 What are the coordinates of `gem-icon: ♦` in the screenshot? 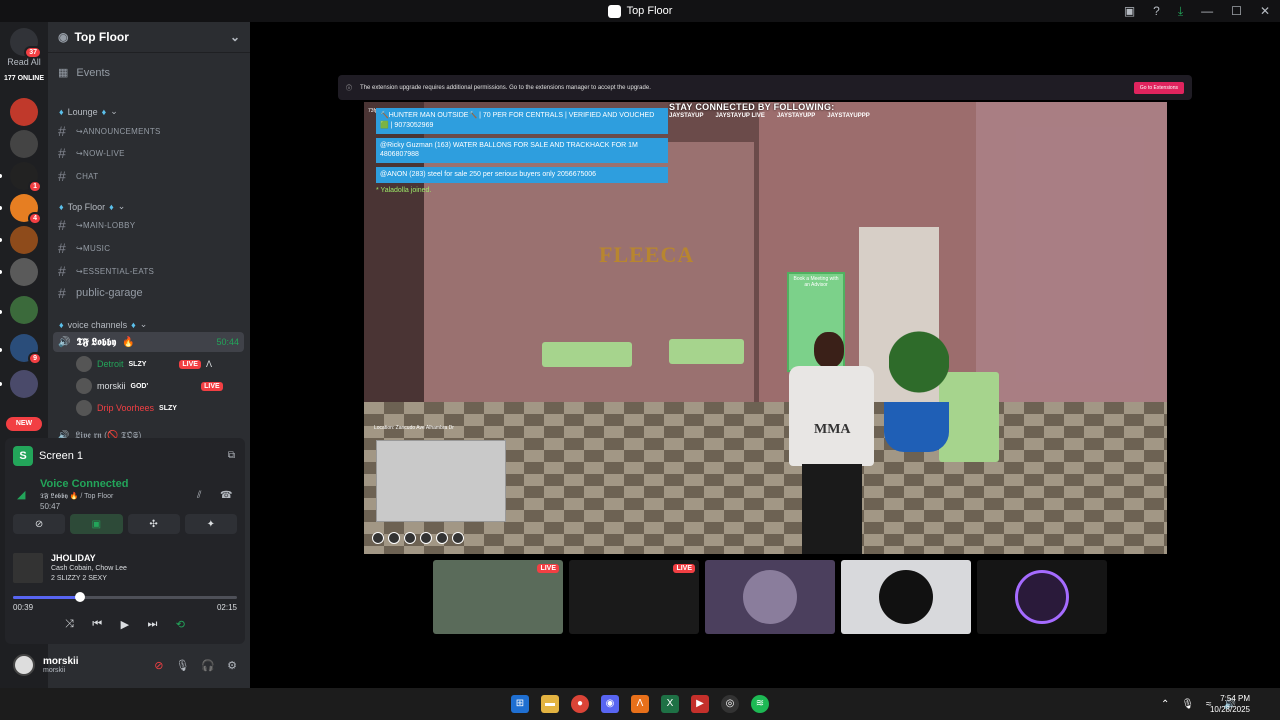 It's located at (133, 324).